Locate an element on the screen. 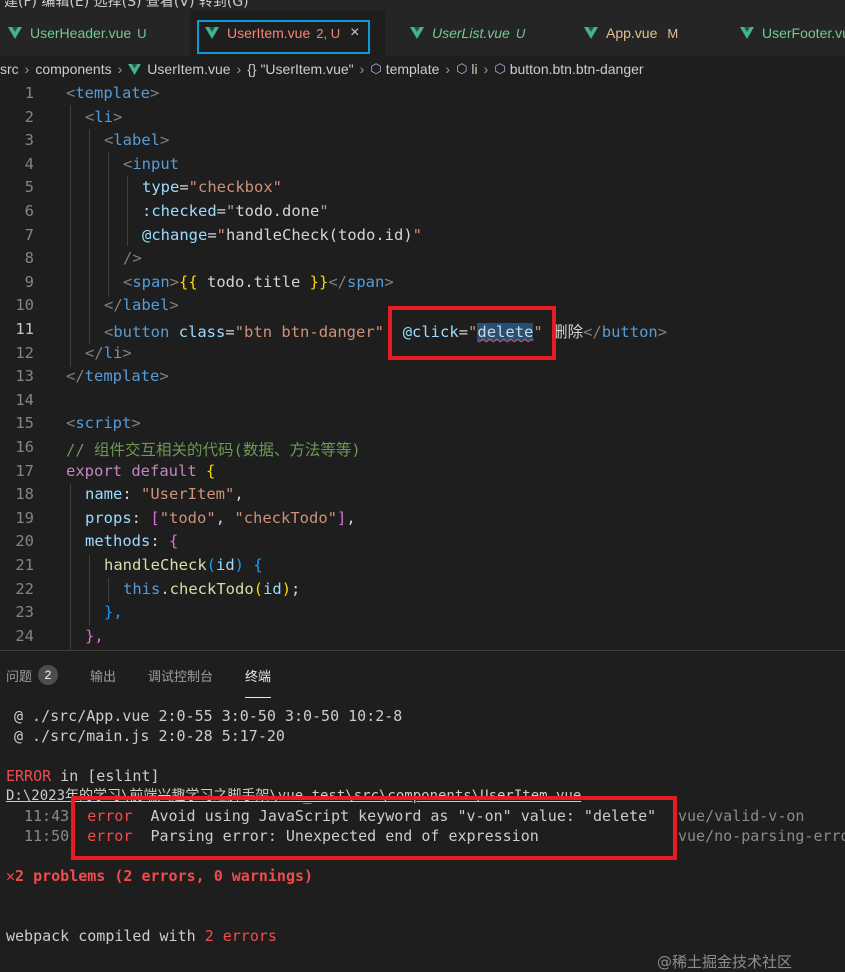 This screenshot has width=845, height=972. tab-label: UserFooter.vue is located at coordinates (803, 33).